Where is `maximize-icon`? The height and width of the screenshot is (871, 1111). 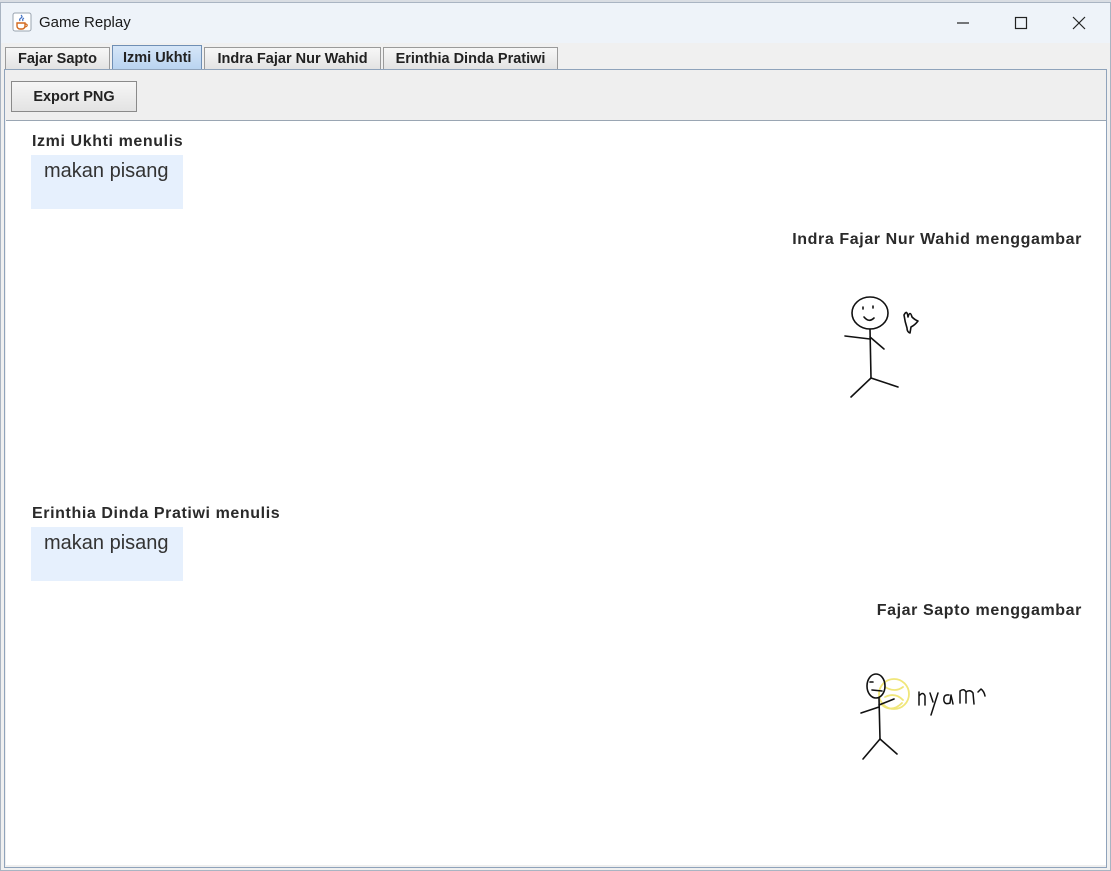
maximize-icon is located at coordinates (1021, 23).